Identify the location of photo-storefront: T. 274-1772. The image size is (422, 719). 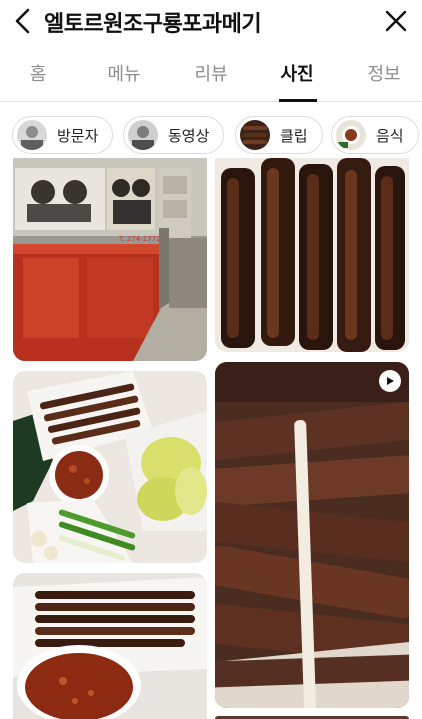
(110, 259).